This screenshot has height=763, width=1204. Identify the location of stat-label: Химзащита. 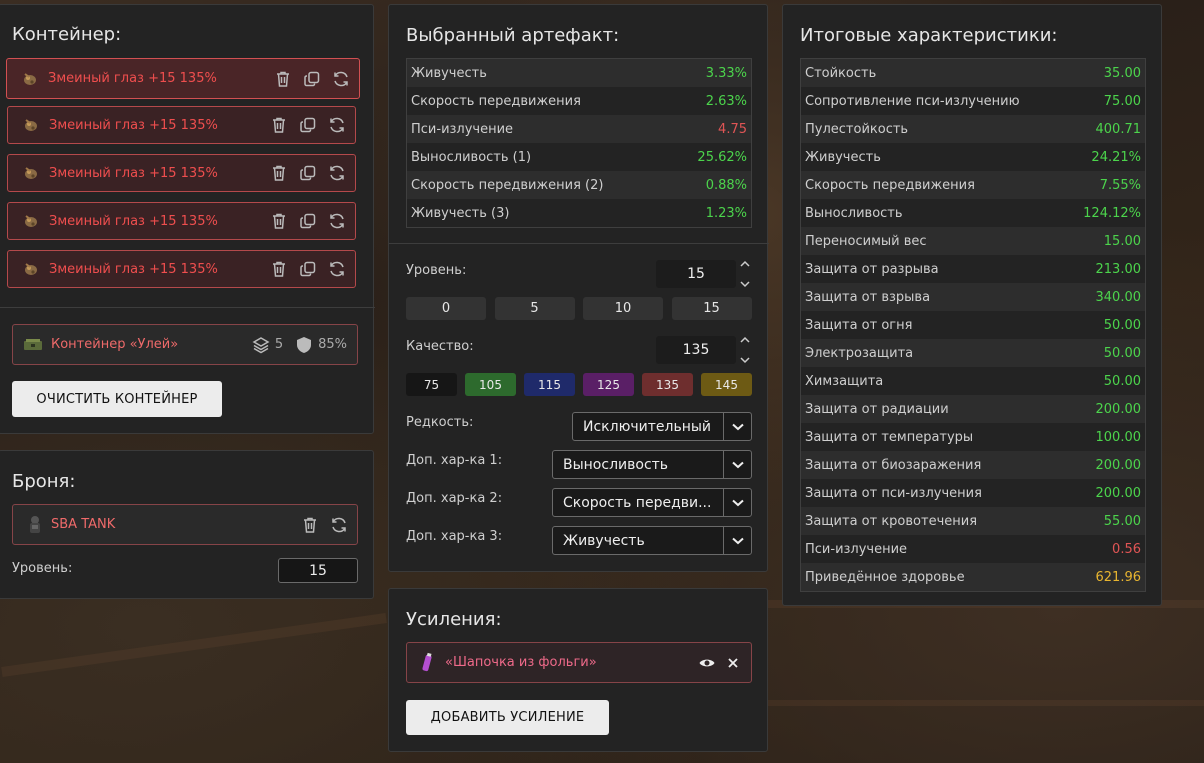
(844, 381).